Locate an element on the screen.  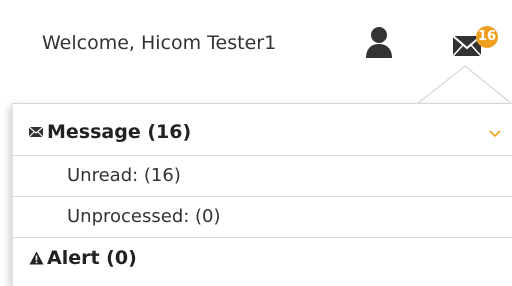
user-icon is located at coordinates (379, 42).